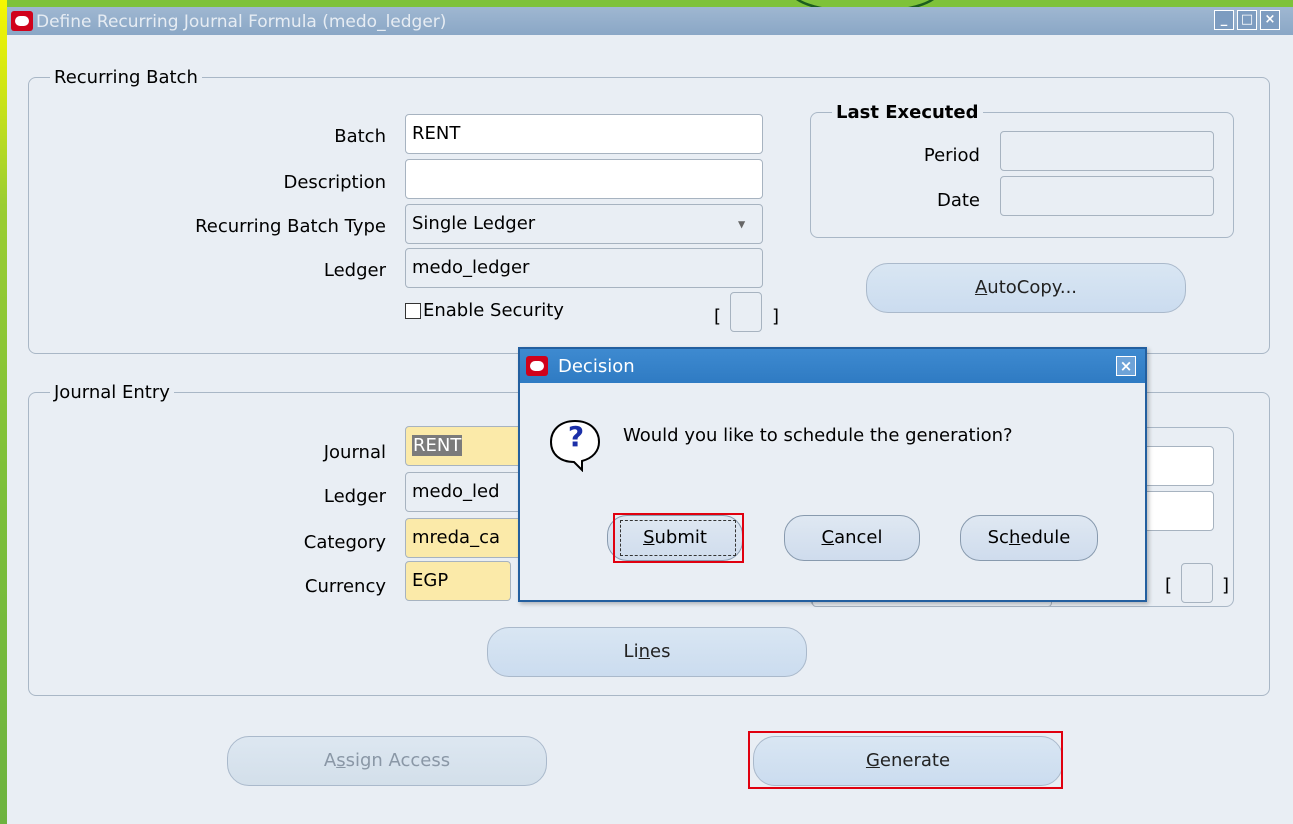 The width and height of the screenshot is (1293, 824). Describe the element at coordinates (341, 760) in the screenshot. I see `assign-access-accelerator: s` at that location.